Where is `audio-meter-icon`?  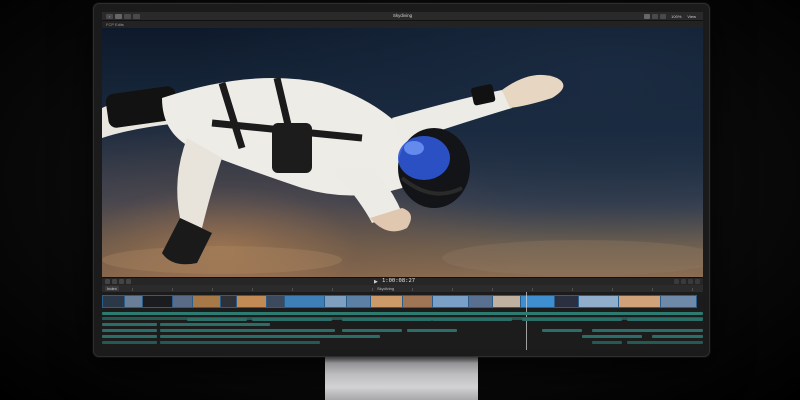
audio-meter-icon is located at coordinates (676, 281).